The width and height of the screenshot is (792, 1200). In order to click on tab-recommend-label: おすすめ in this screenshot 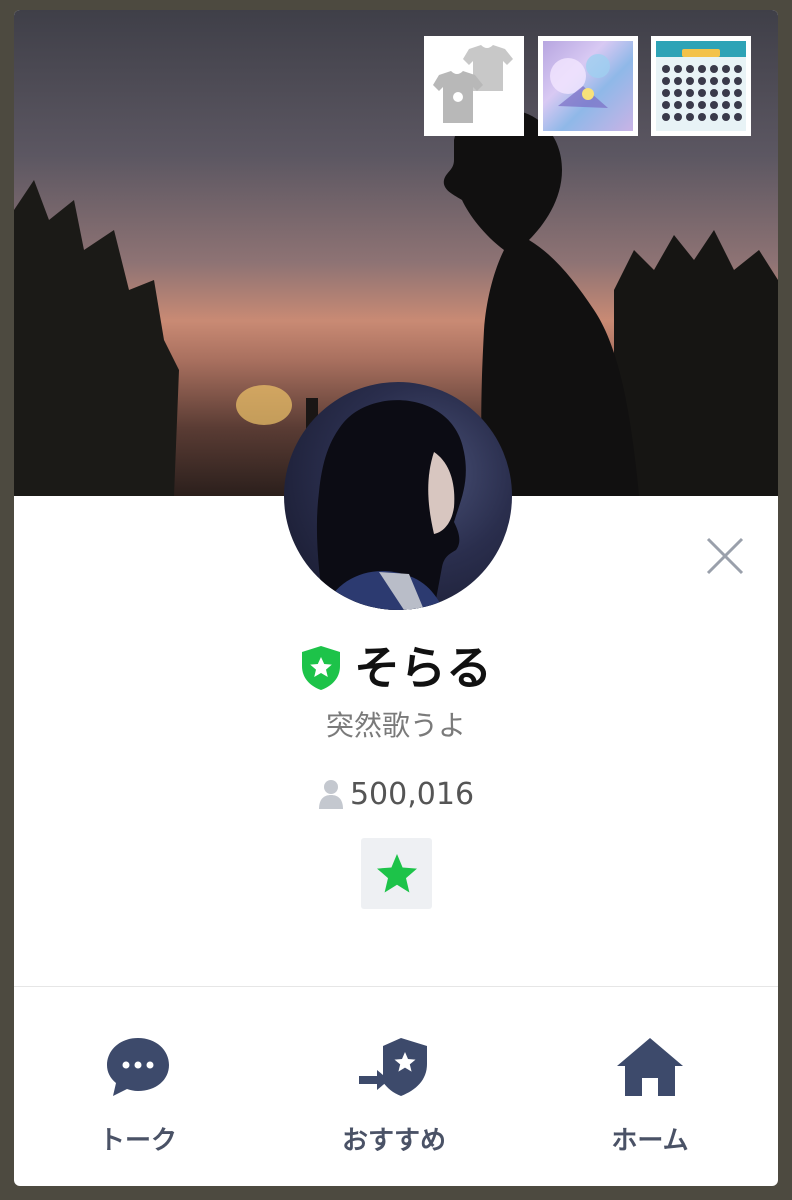, I will do `click(393, 1141)`.